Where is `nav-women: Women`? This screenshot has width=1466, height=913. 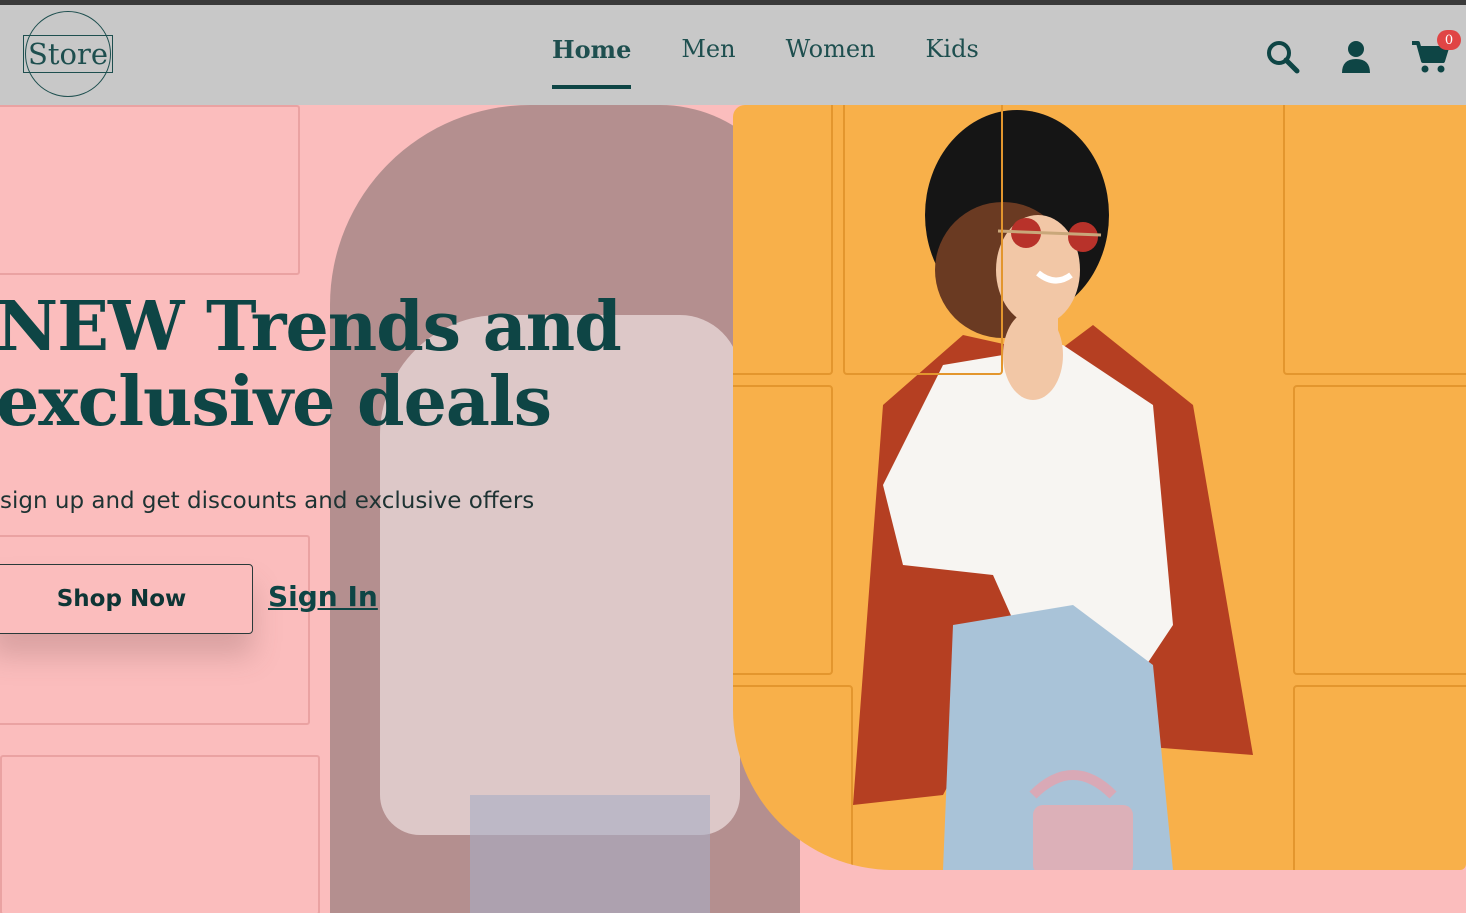
nav-women: Women is located at coordinates (831, 60).